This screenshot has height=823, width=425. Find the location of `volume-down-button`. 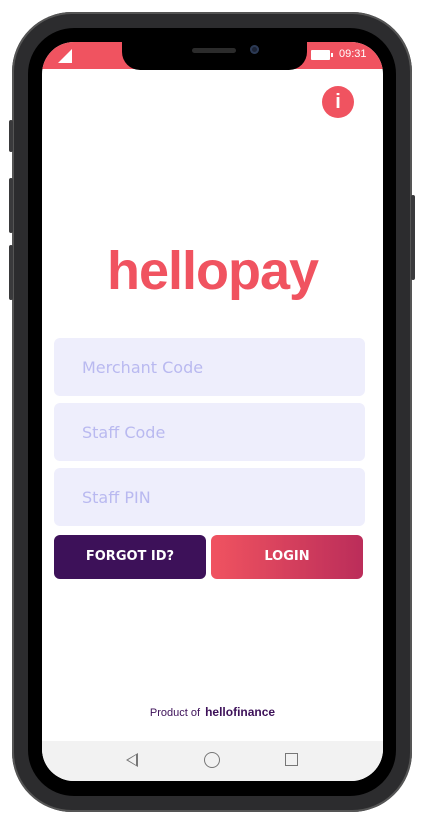

volume-down-button is located at coordinates (11, 272).